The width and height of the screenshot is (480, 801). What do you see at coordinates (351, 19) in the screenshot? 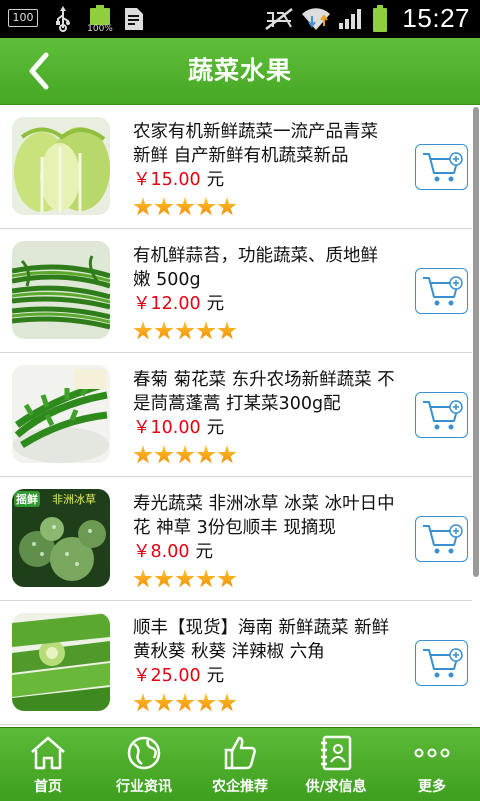
I see `signal-icon` at bounding box center [351, 19].